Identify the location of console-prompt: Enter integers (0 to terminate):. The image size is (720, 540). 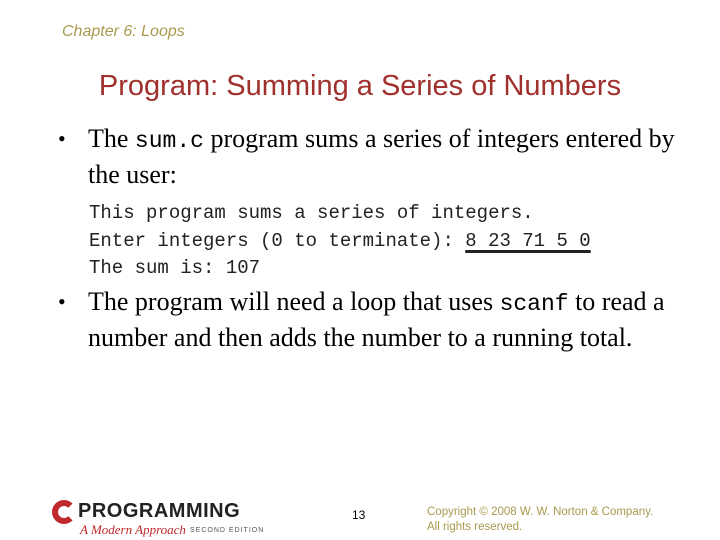
(277, 240).